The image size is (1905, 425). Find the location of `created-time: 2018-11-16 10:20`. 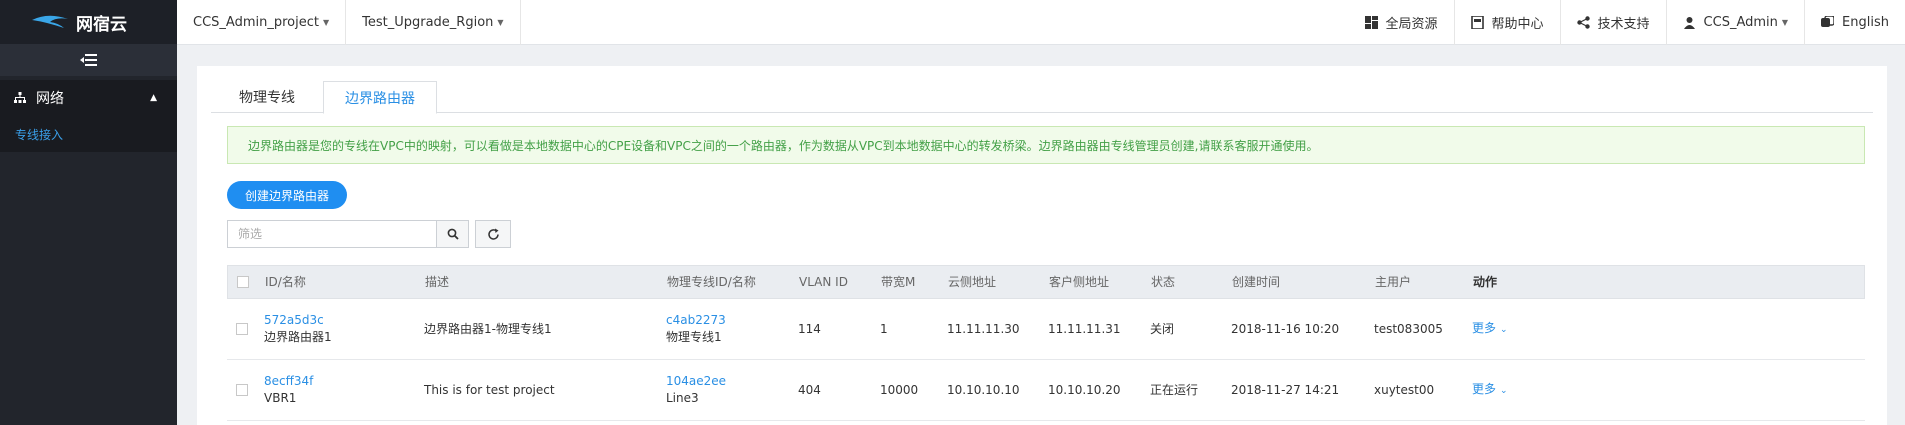

created-time: 2018-11-16 10:20 is located at coordinates (1285, 328).